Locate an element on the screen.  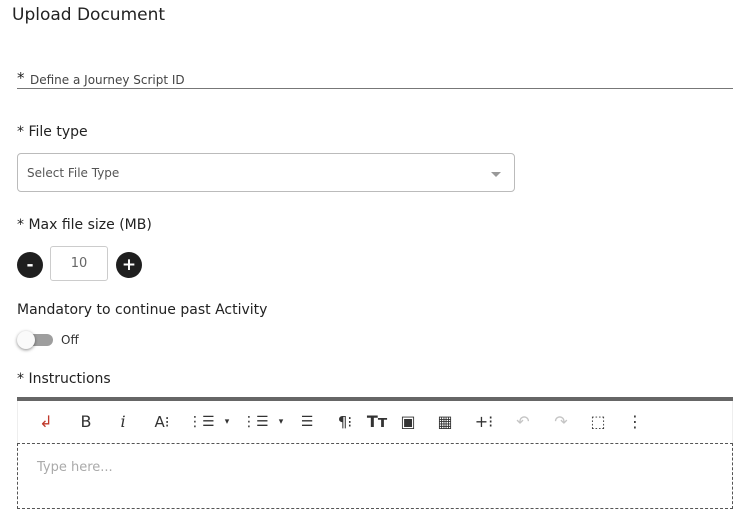
increment-button: + is located at coordinates (129, 265).